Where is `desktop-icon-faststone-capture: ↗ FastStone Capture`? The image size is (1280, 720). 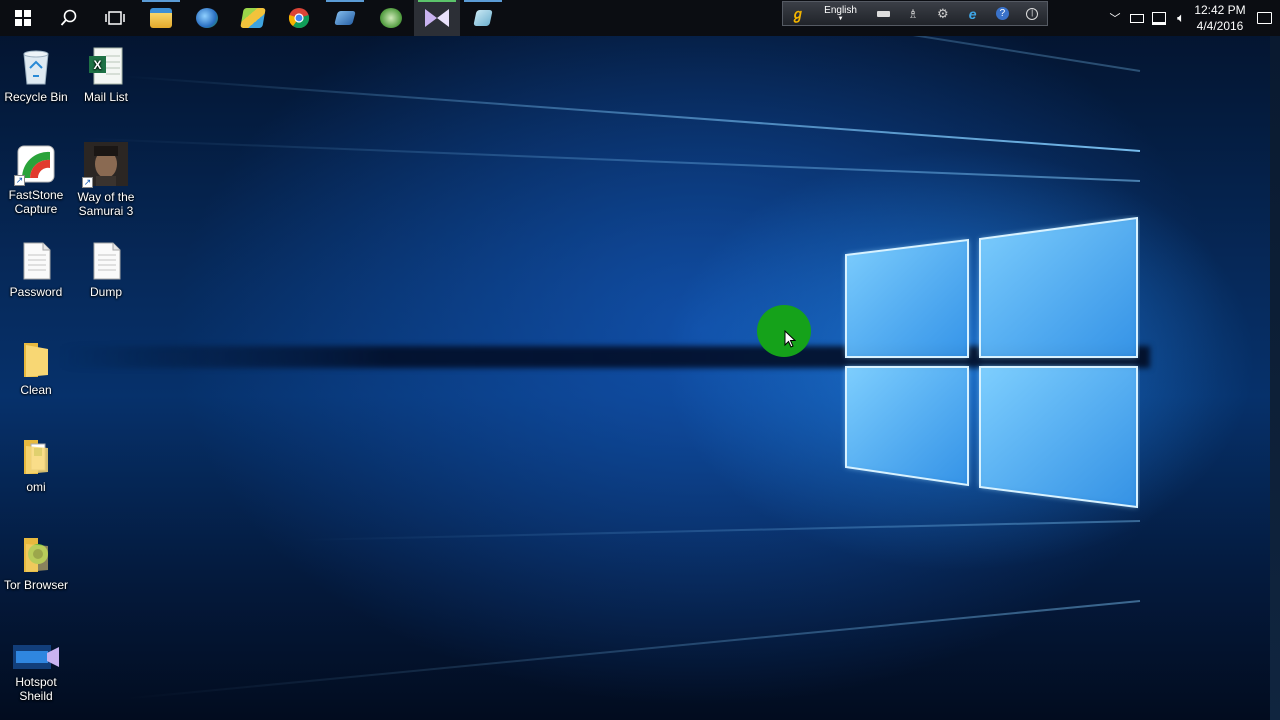 desktop-icon-faststone-capture: ↗ FastStone Capture is located at coordinates (36, 180).